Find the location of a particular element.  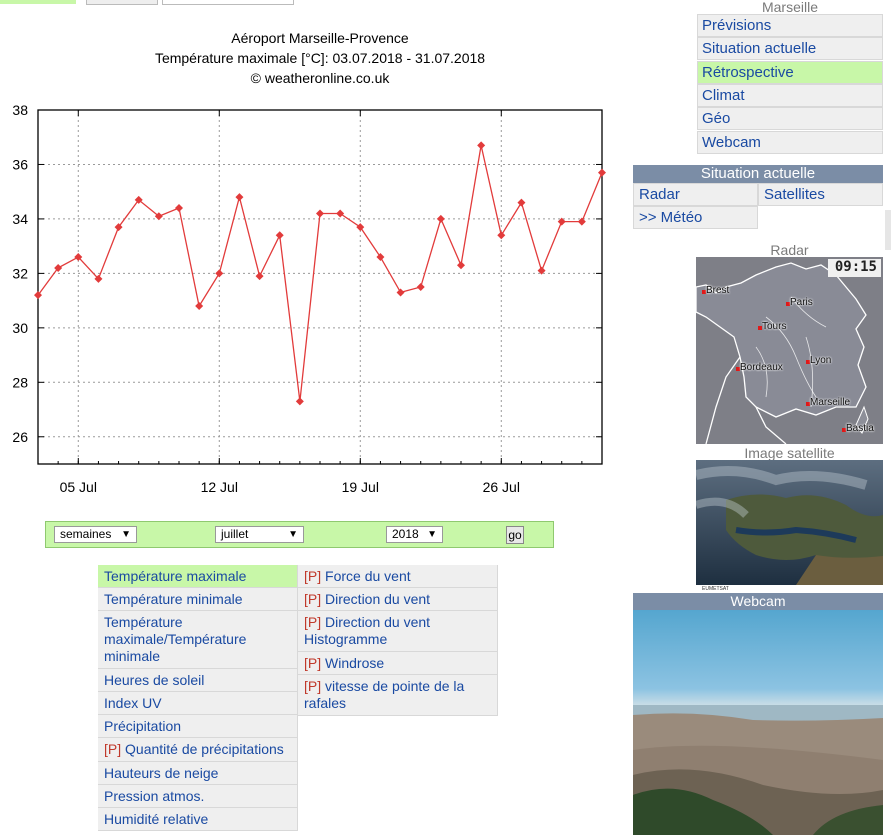

month-select-value: juillet is located at coordinates (235, 534).